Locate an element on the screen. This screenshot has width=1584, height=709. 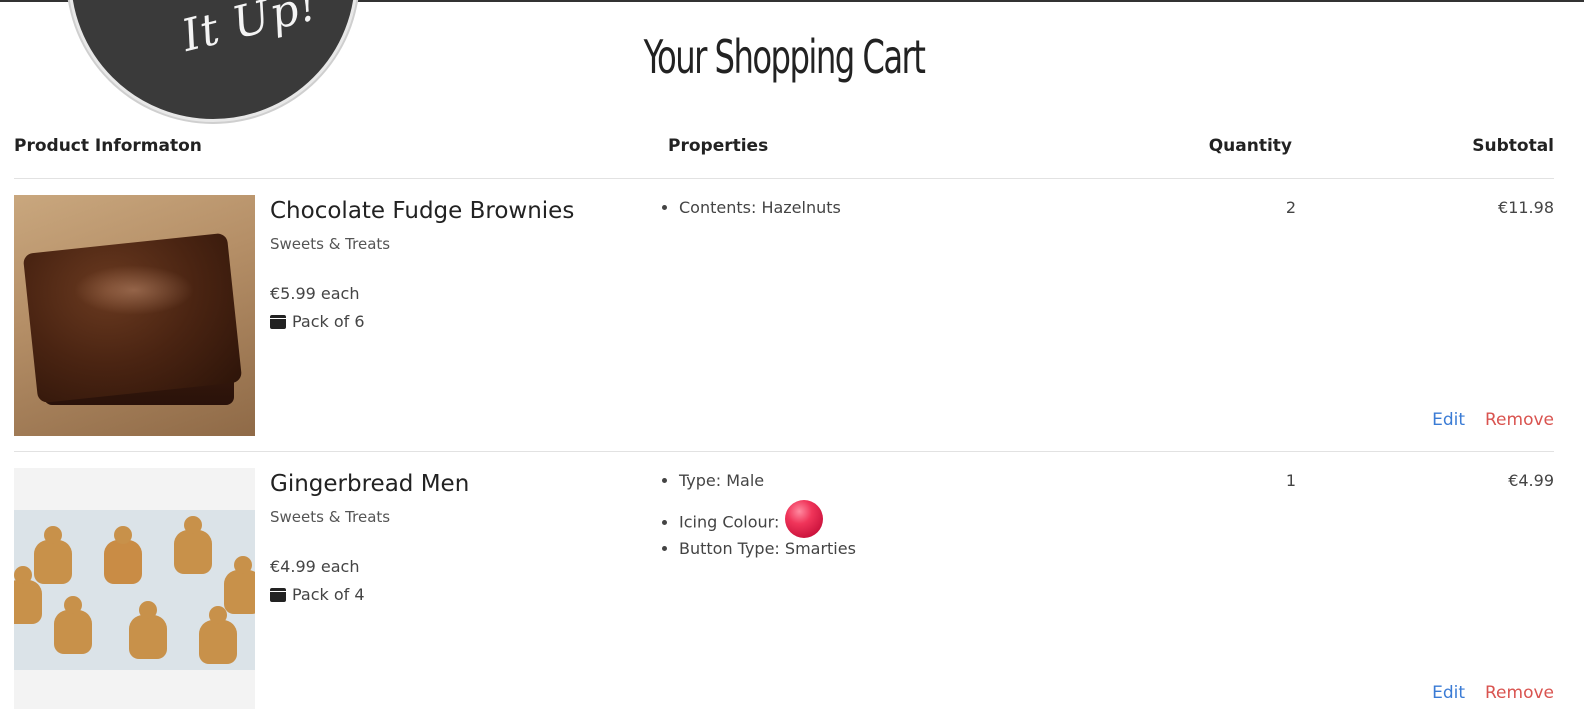
product-pack: Pack of 4 is located at coordinates (317, 594).